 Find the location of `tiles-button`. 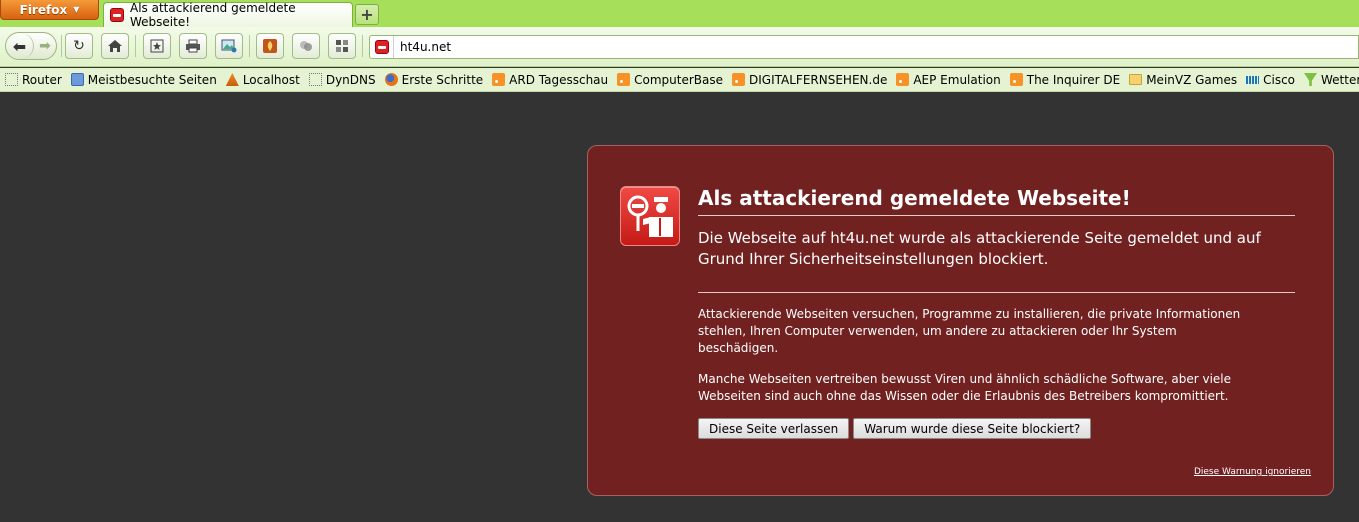

tiles-button is located at coordinates (342, 46).